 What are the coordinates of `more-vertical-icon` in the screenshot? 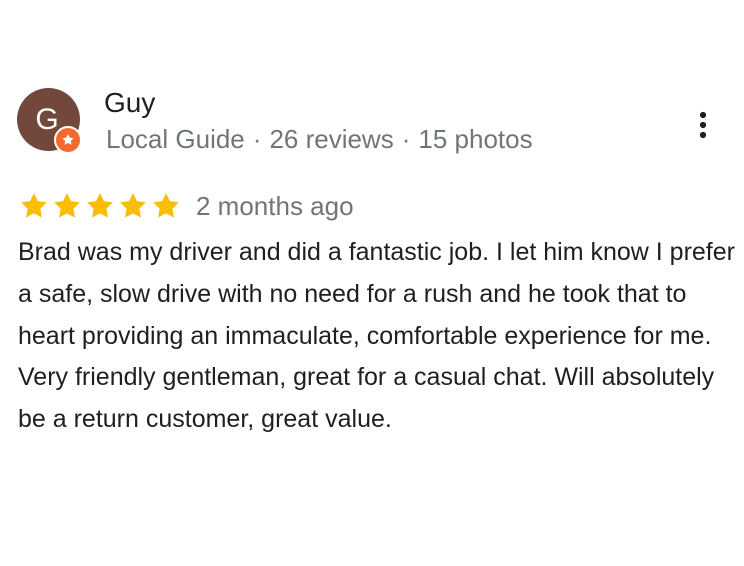 It's located at (703, 125).